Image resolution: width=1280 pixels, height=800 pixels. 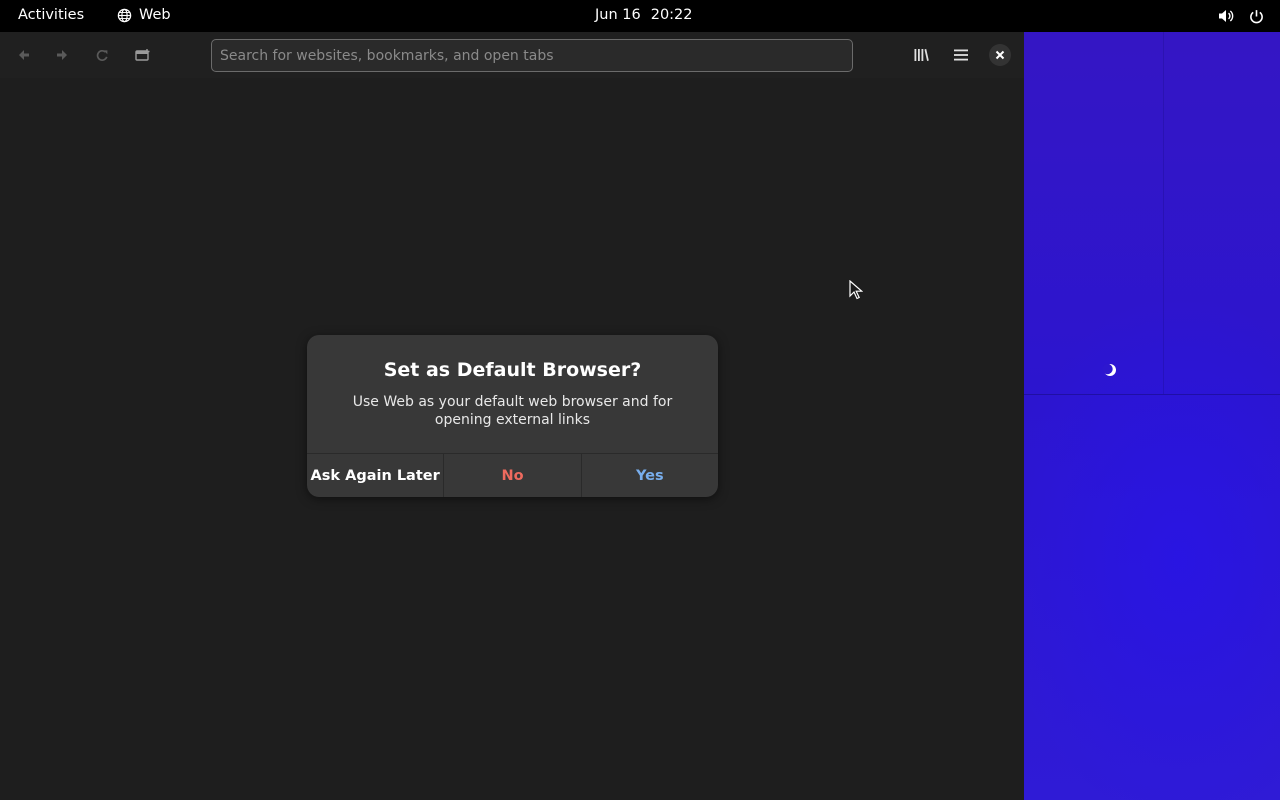 I want to click on forward-arrow-icon, so click(x=62, y=55).